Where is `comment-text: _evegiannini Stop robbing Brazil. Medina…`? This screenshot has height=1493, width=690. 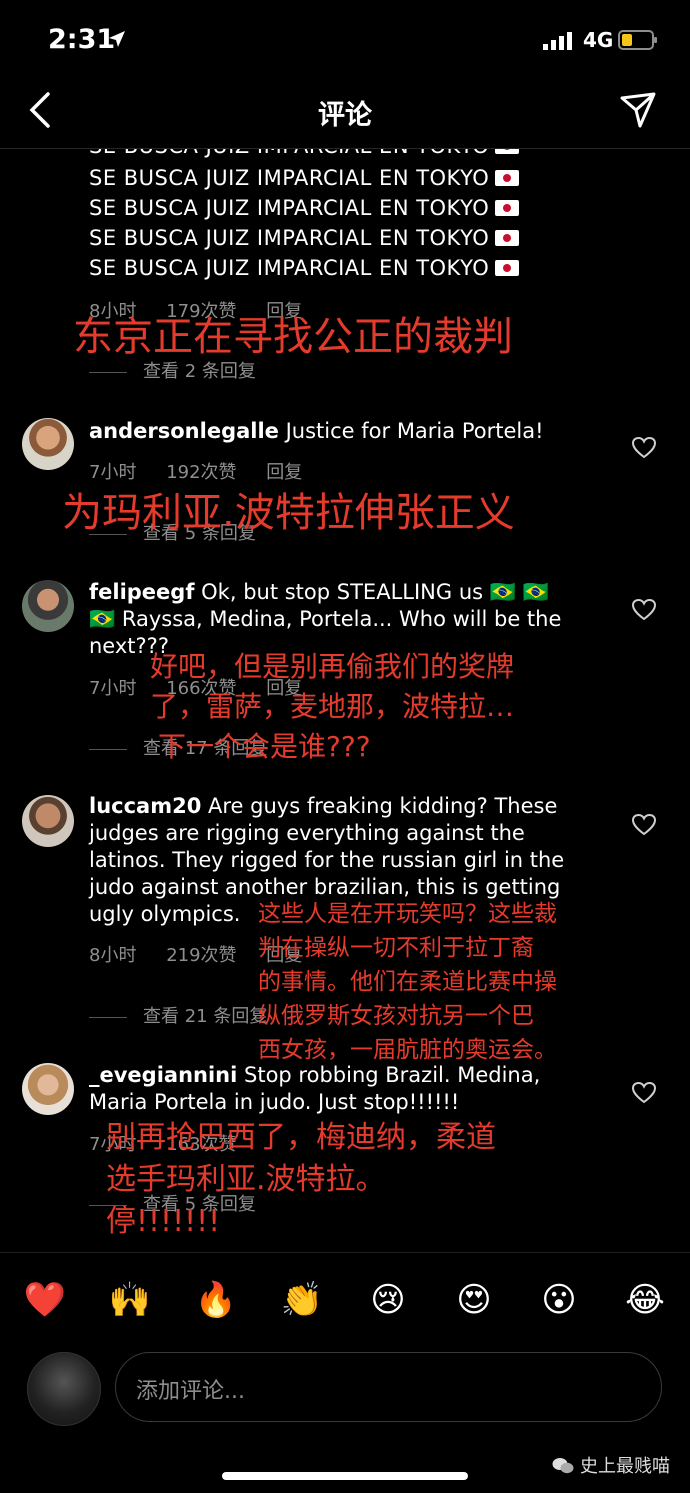
comment-text: _evegiannini Stop robbing Brazil. Medina… is located at coordinates (315, 1088).